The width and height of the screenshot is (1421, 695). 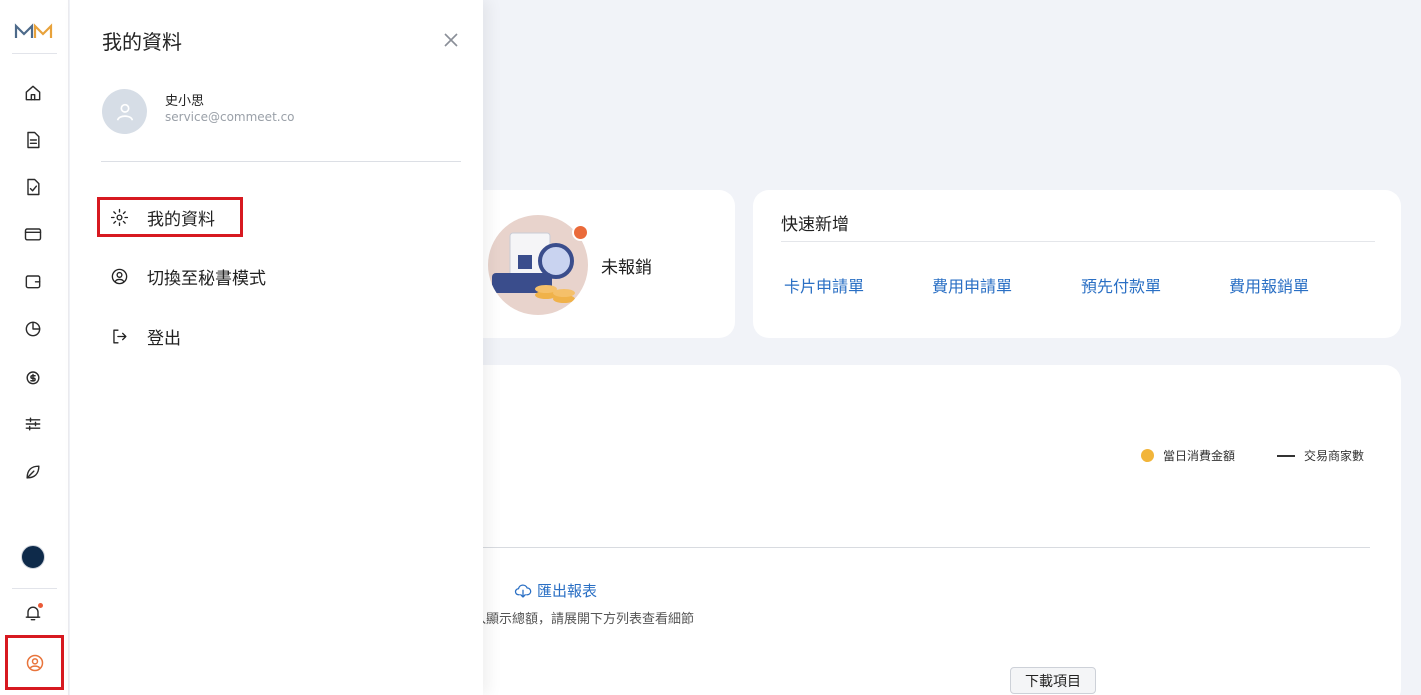 What do you see at coordinates (567, 591) in the screenshot?
I see `export-report-label: 匯出報表` at bounding box center [567, 591].